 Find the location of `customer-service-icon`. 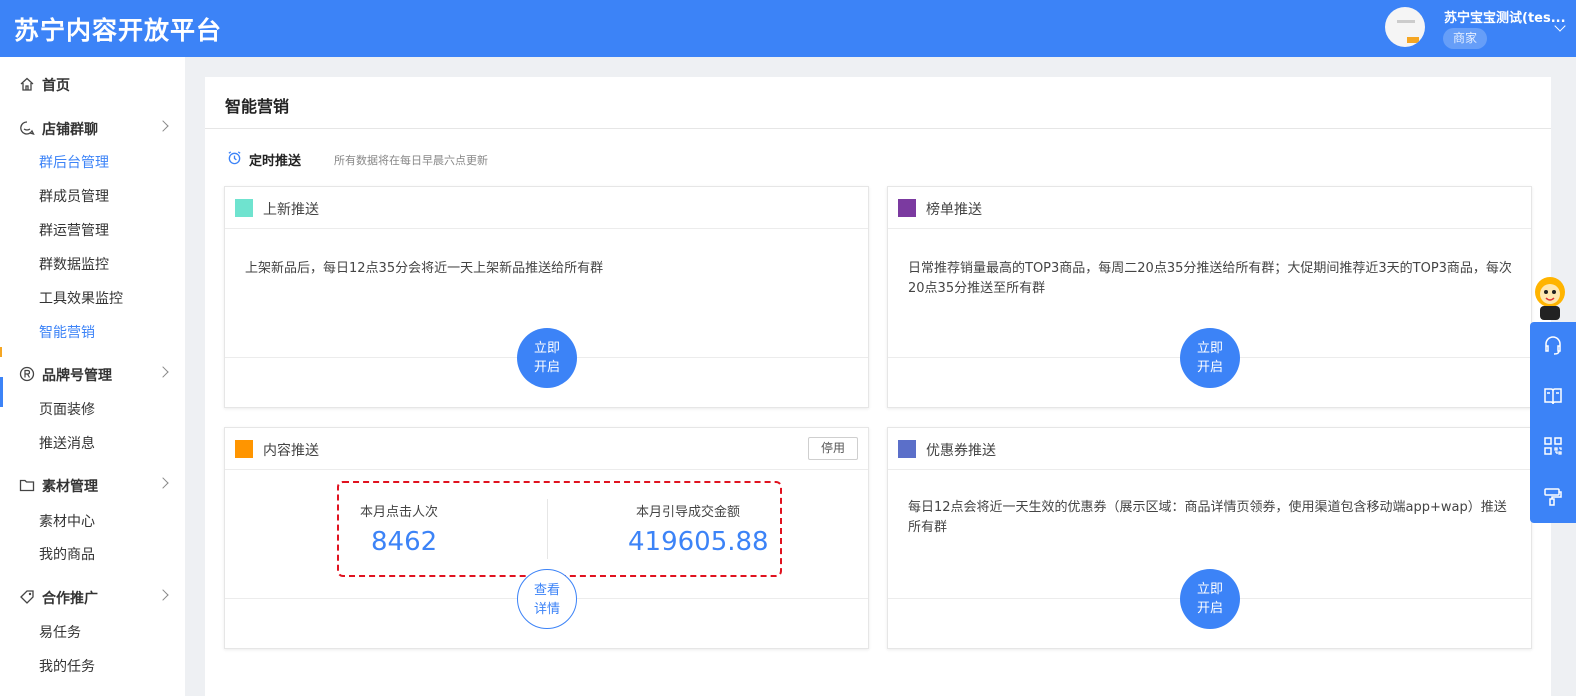

customer-service-icon is located at coordinates (1553, 345).